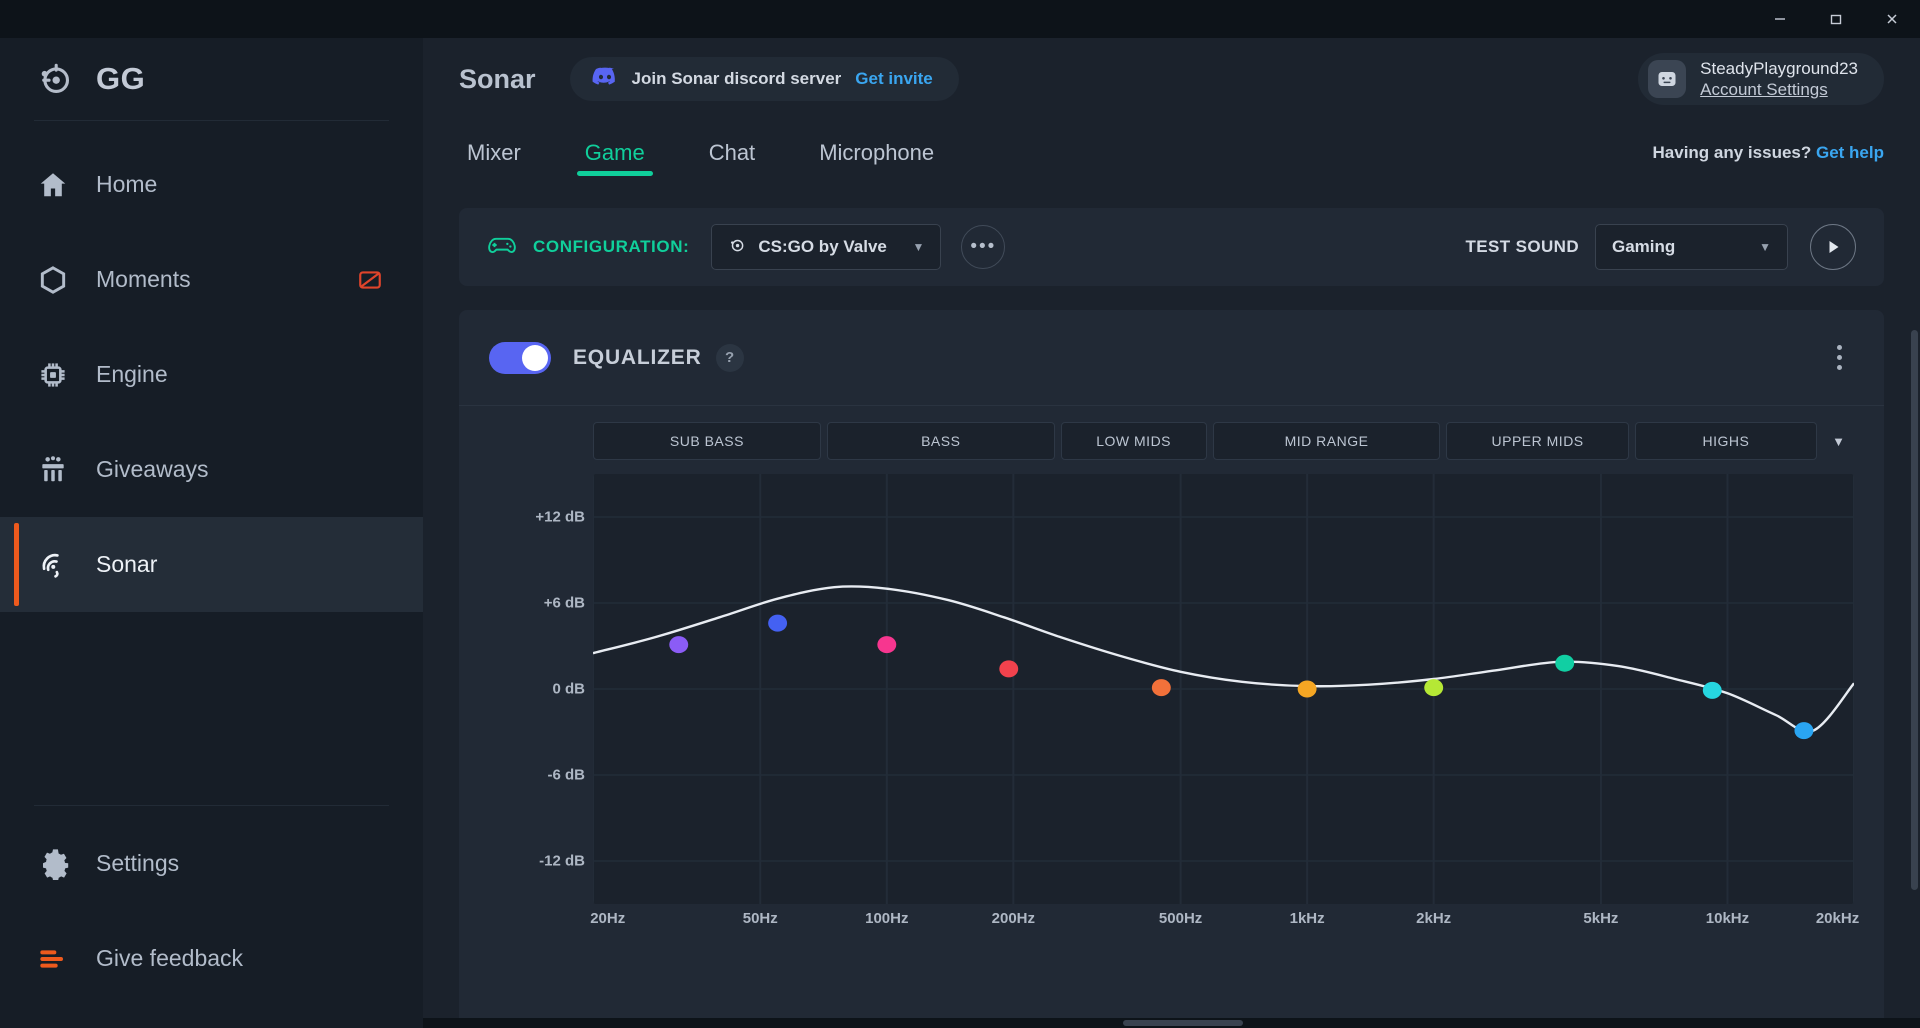 This screenshot has width=1920, height=1028. Describe the element at coordinates (1691, 247) in the screenshot. I see `test-sound-select: Gaming ▼` at that location.